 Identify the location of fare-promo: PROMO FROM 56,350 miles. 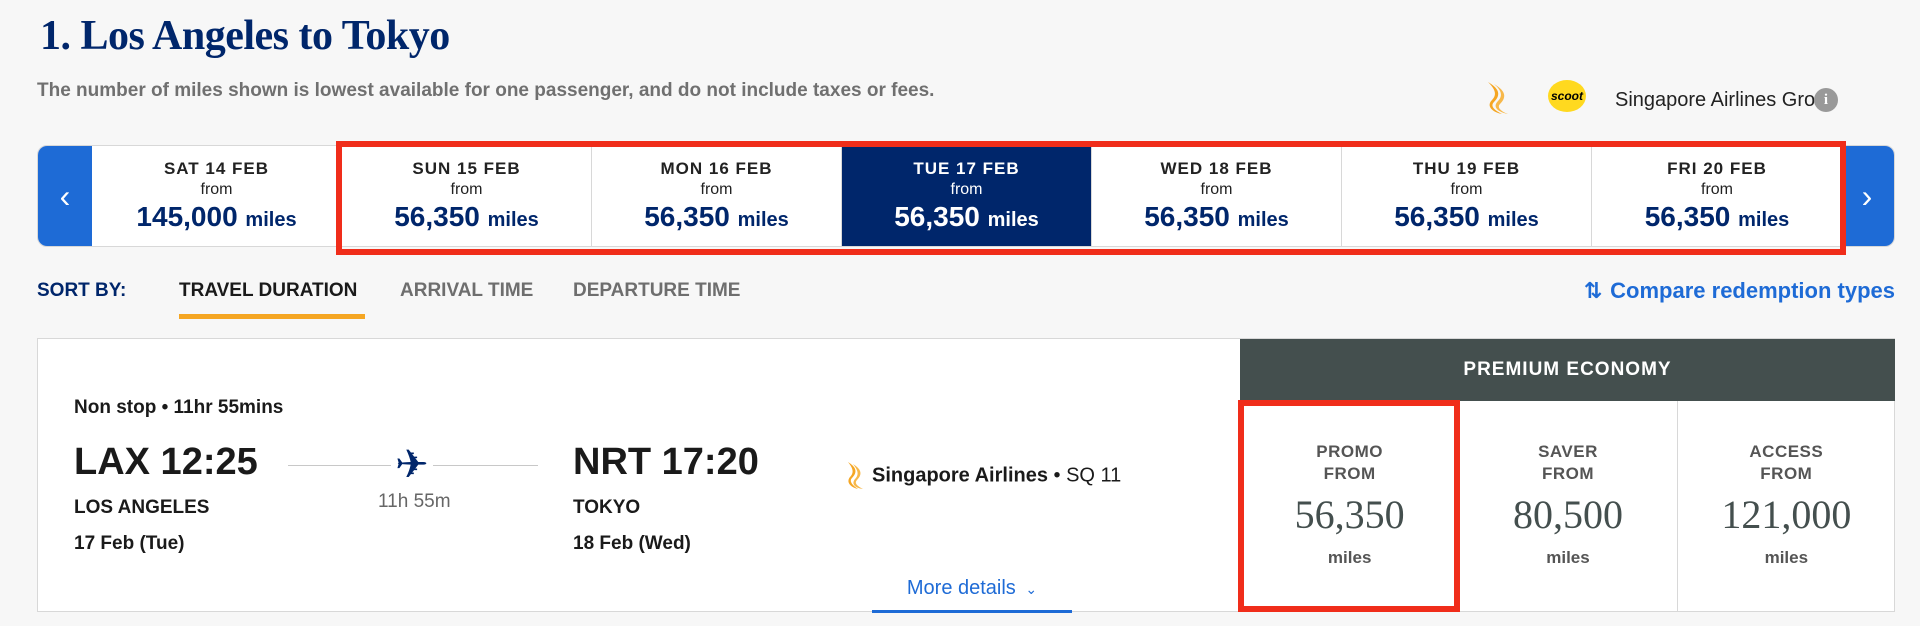
(1349, 506).